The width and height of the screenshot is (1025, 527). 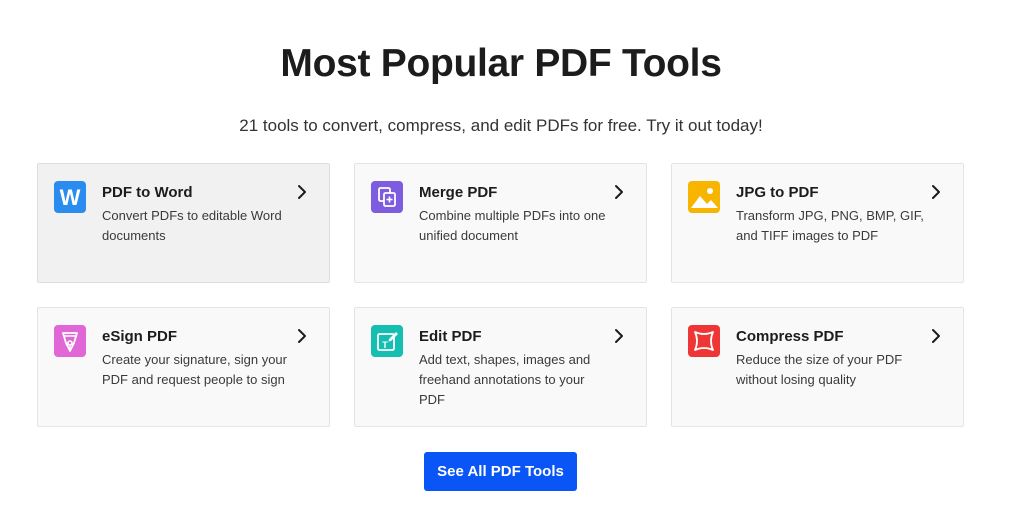 What do you see at coordinates (704, 197) in the screenshot?
I see `image-icon` at bounding box center [704, 197].